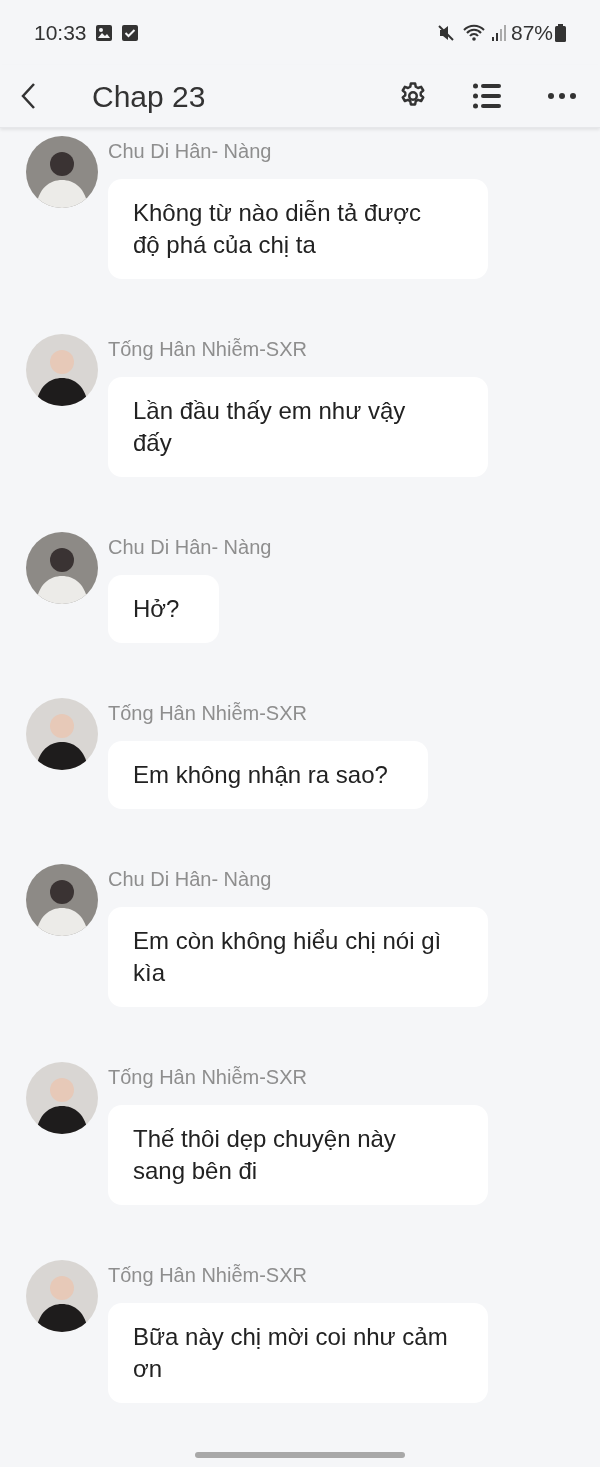 This screenshot has width=600, height=1467. Describe the element at coordinates (474, 32) in the screenshot. I see `wifi-icon` at that location.